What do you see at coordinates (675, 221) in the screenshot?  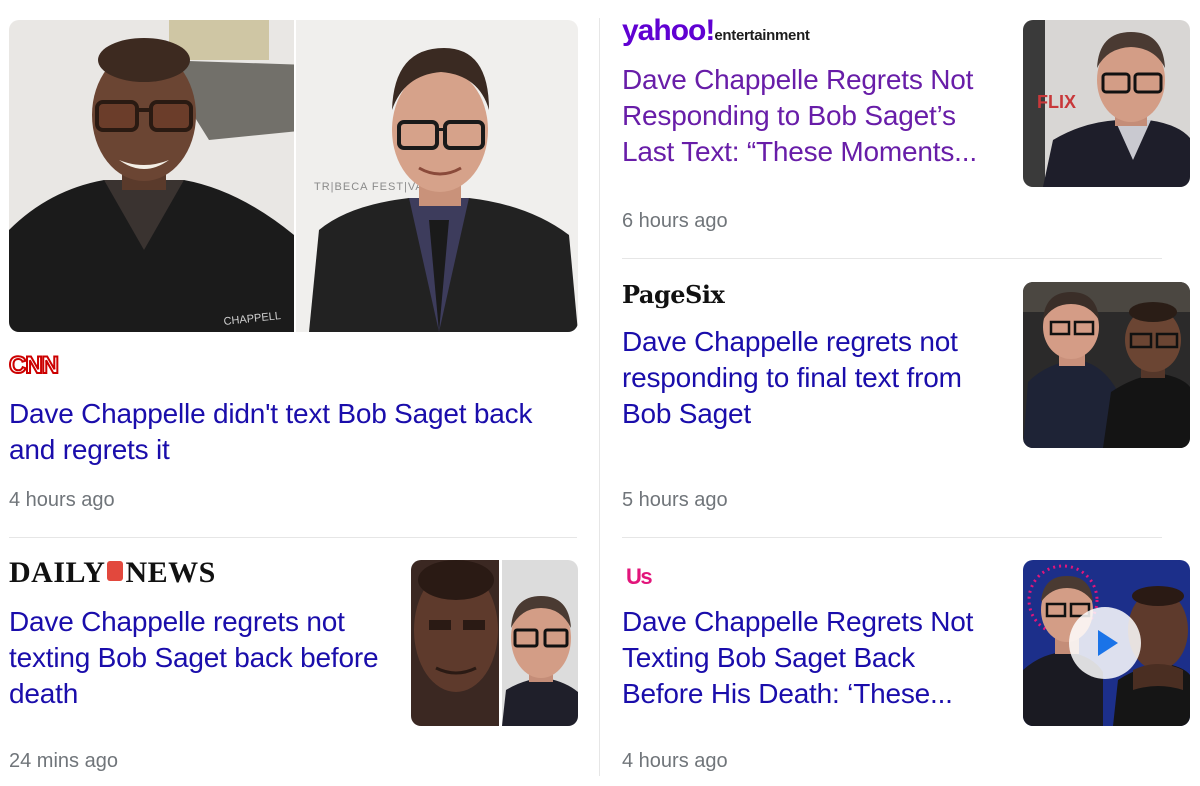 I see `article-timestamp: 6 hours ago` at bounding box center [675, 221].